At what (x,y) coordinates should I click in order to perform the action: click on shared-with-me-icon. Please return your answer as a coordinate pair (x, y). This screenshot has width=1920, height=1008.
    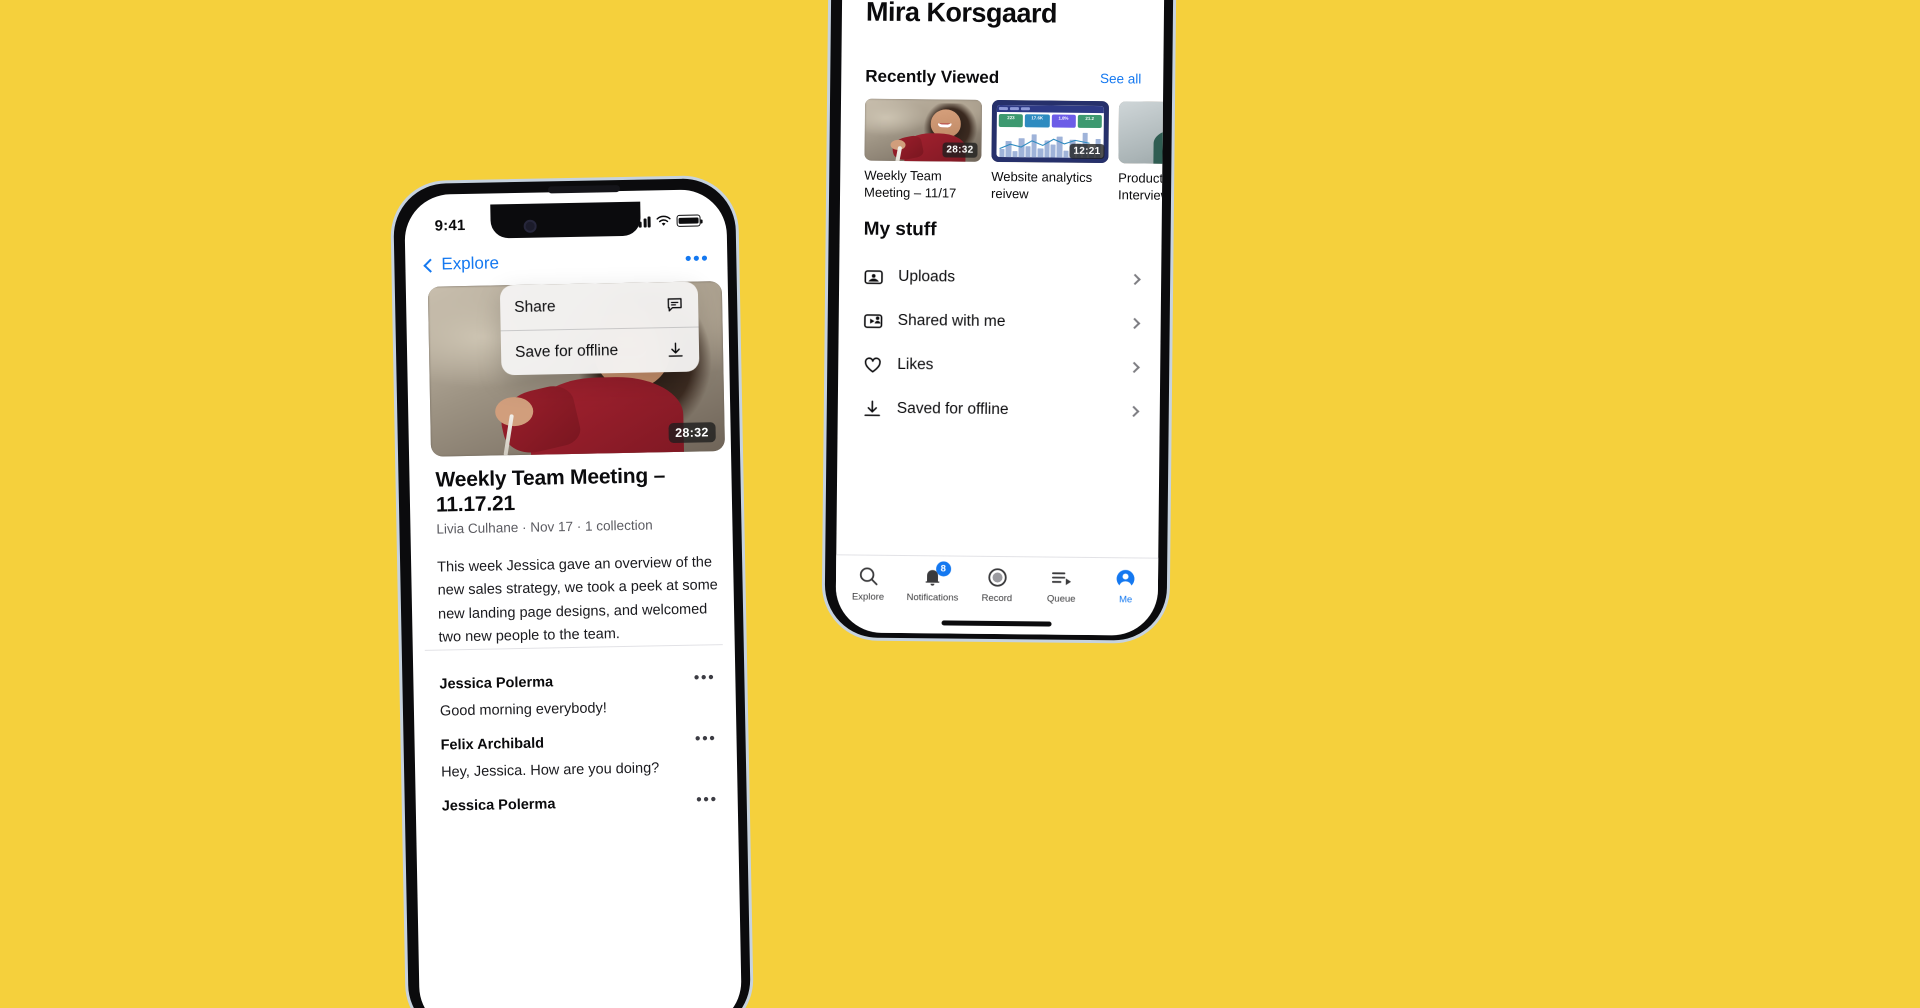
    Looking at the image, I should click on (873, 320).